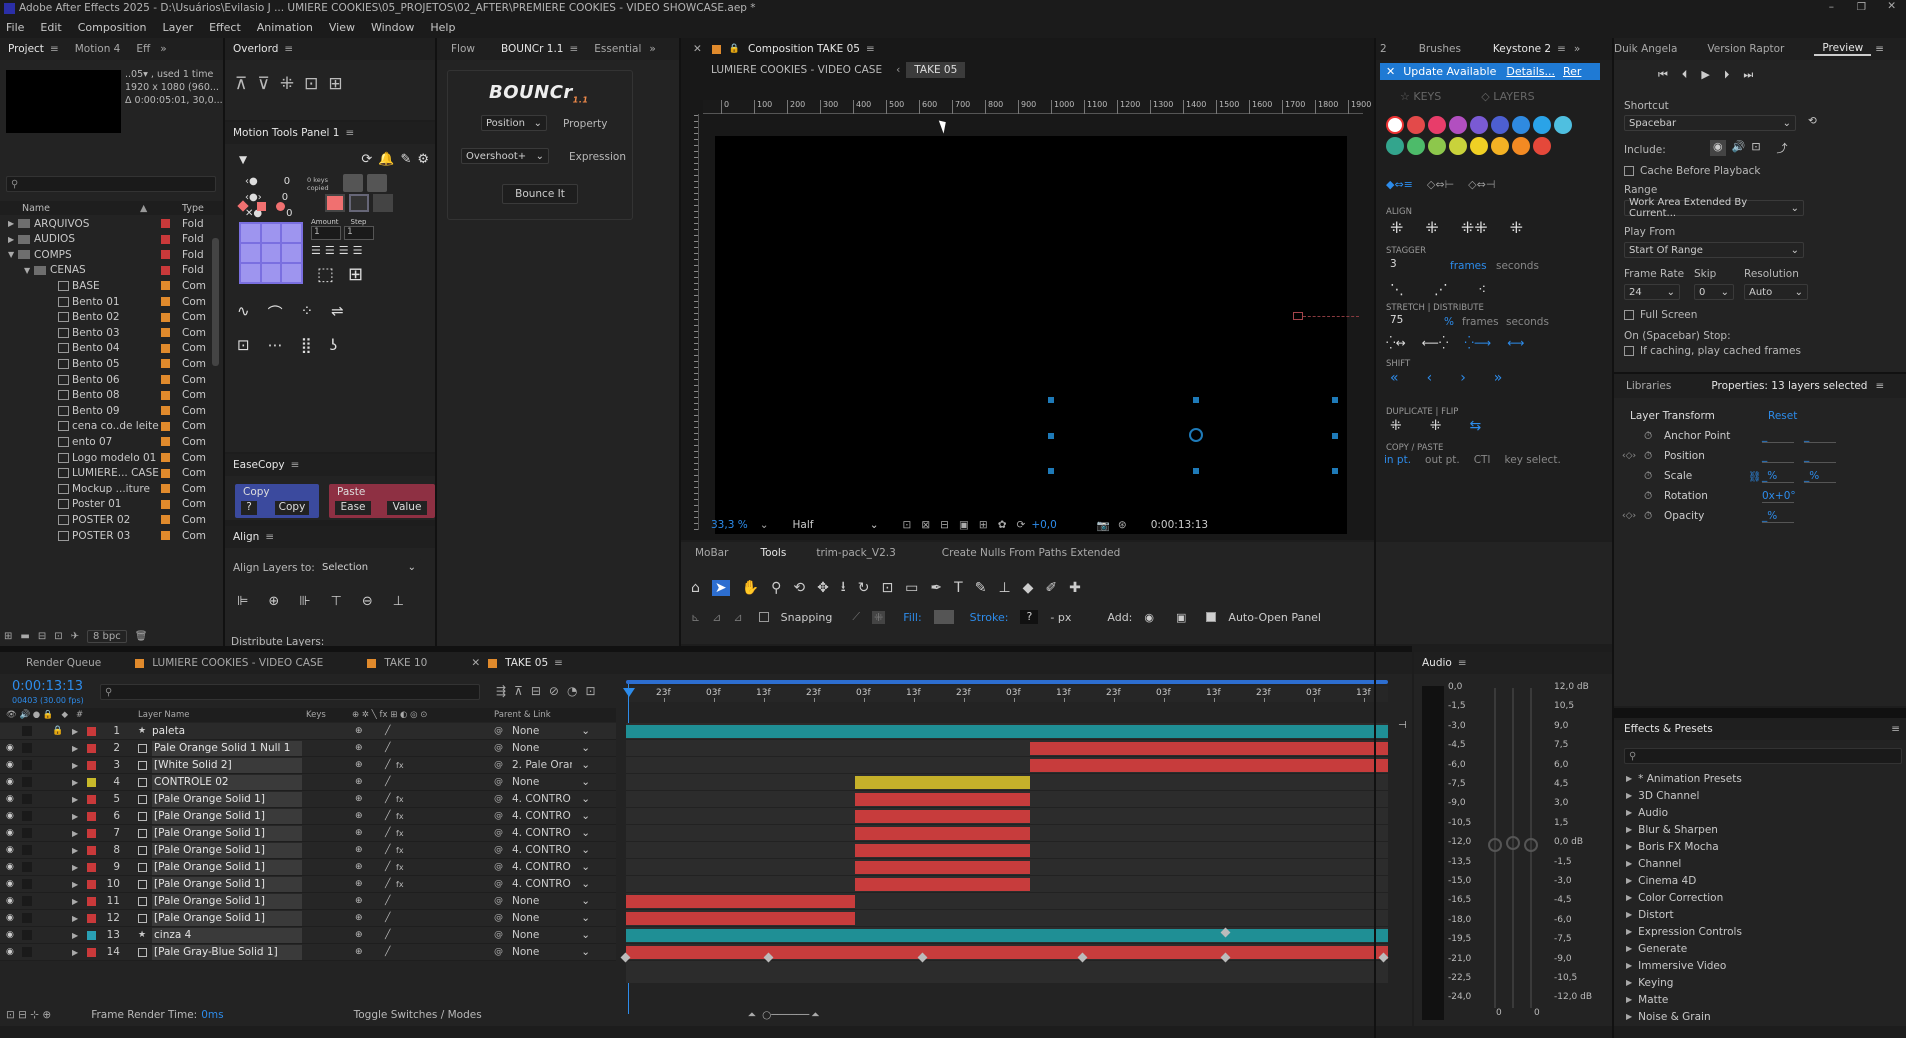 The image size is (1906, 1038). What do you see at coordinates (1402, 725) in the screenshot?
I see `timeline-vscroll-icon: ⊣` at bounding box center [1402, 725].